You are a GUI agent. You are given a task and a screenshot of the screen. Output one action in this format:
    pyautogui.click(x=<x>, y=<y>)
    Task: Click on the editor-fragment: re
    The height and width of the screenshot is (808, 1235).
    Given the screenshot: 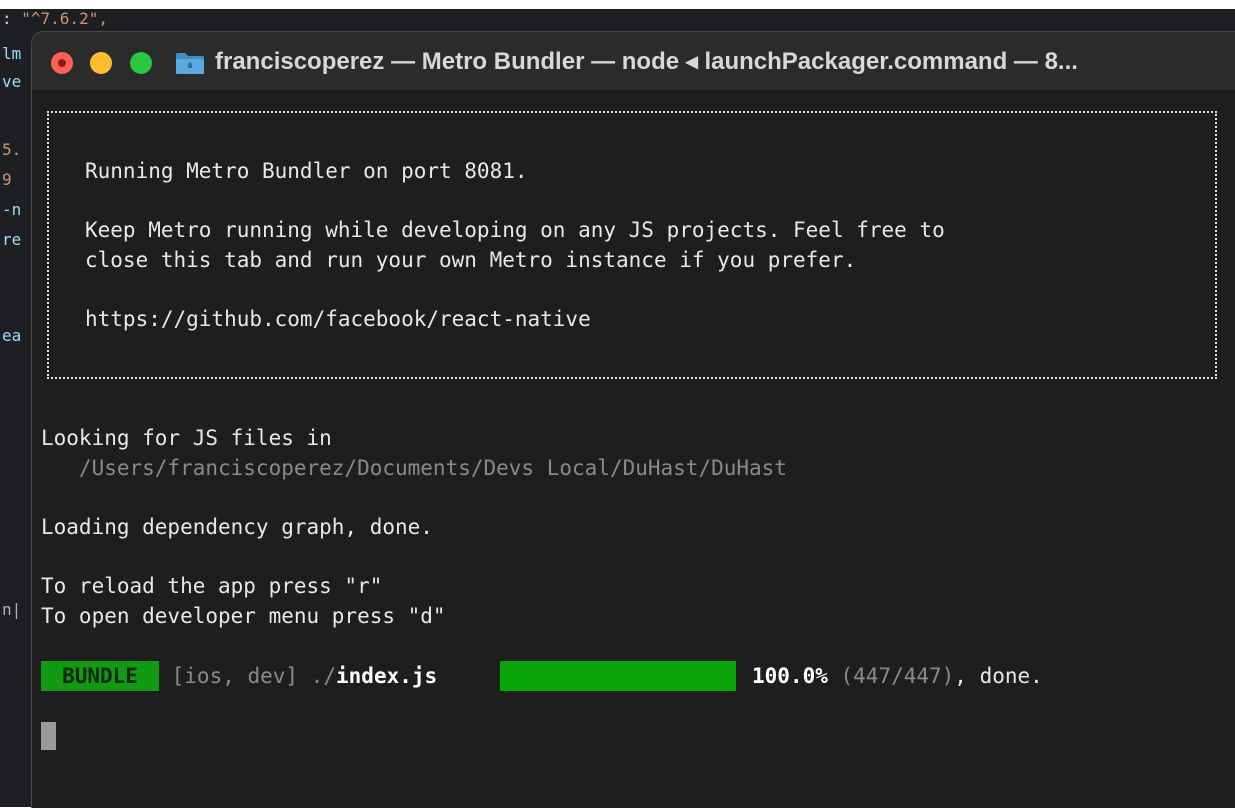 What is the action you would take?
    pyautogui.click(x=12, y=239)
    